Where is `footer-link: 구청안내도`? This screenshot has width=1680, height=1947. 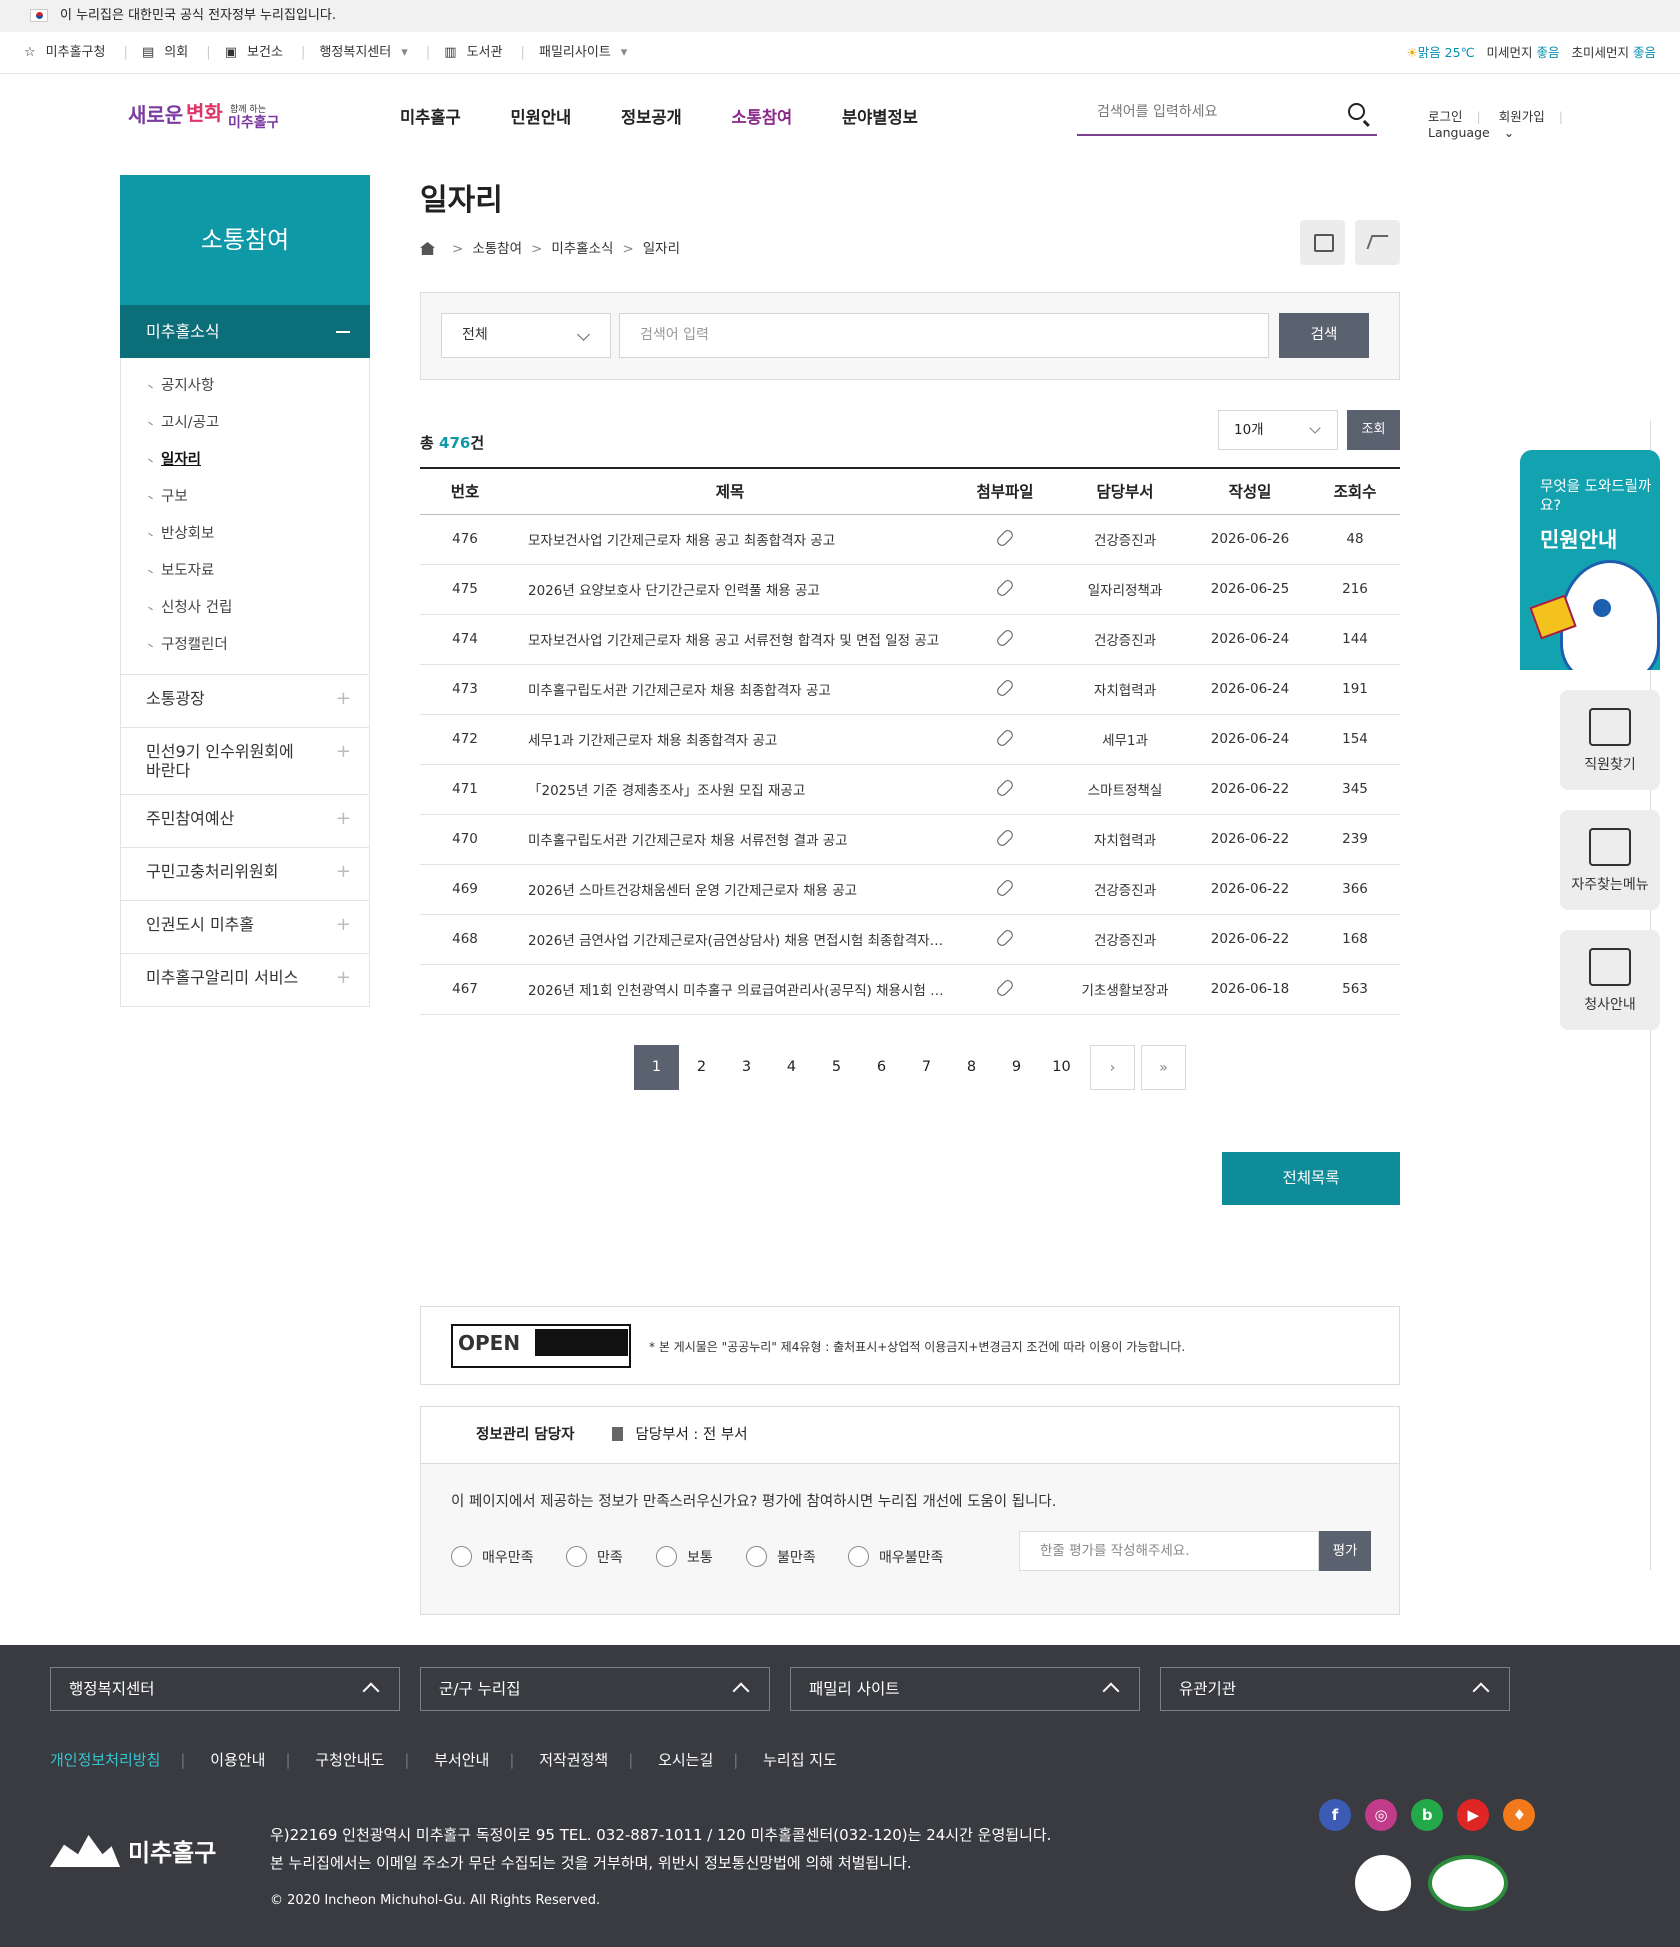 footer-link: 구청안내도 is located at coordinates (349, 1760).